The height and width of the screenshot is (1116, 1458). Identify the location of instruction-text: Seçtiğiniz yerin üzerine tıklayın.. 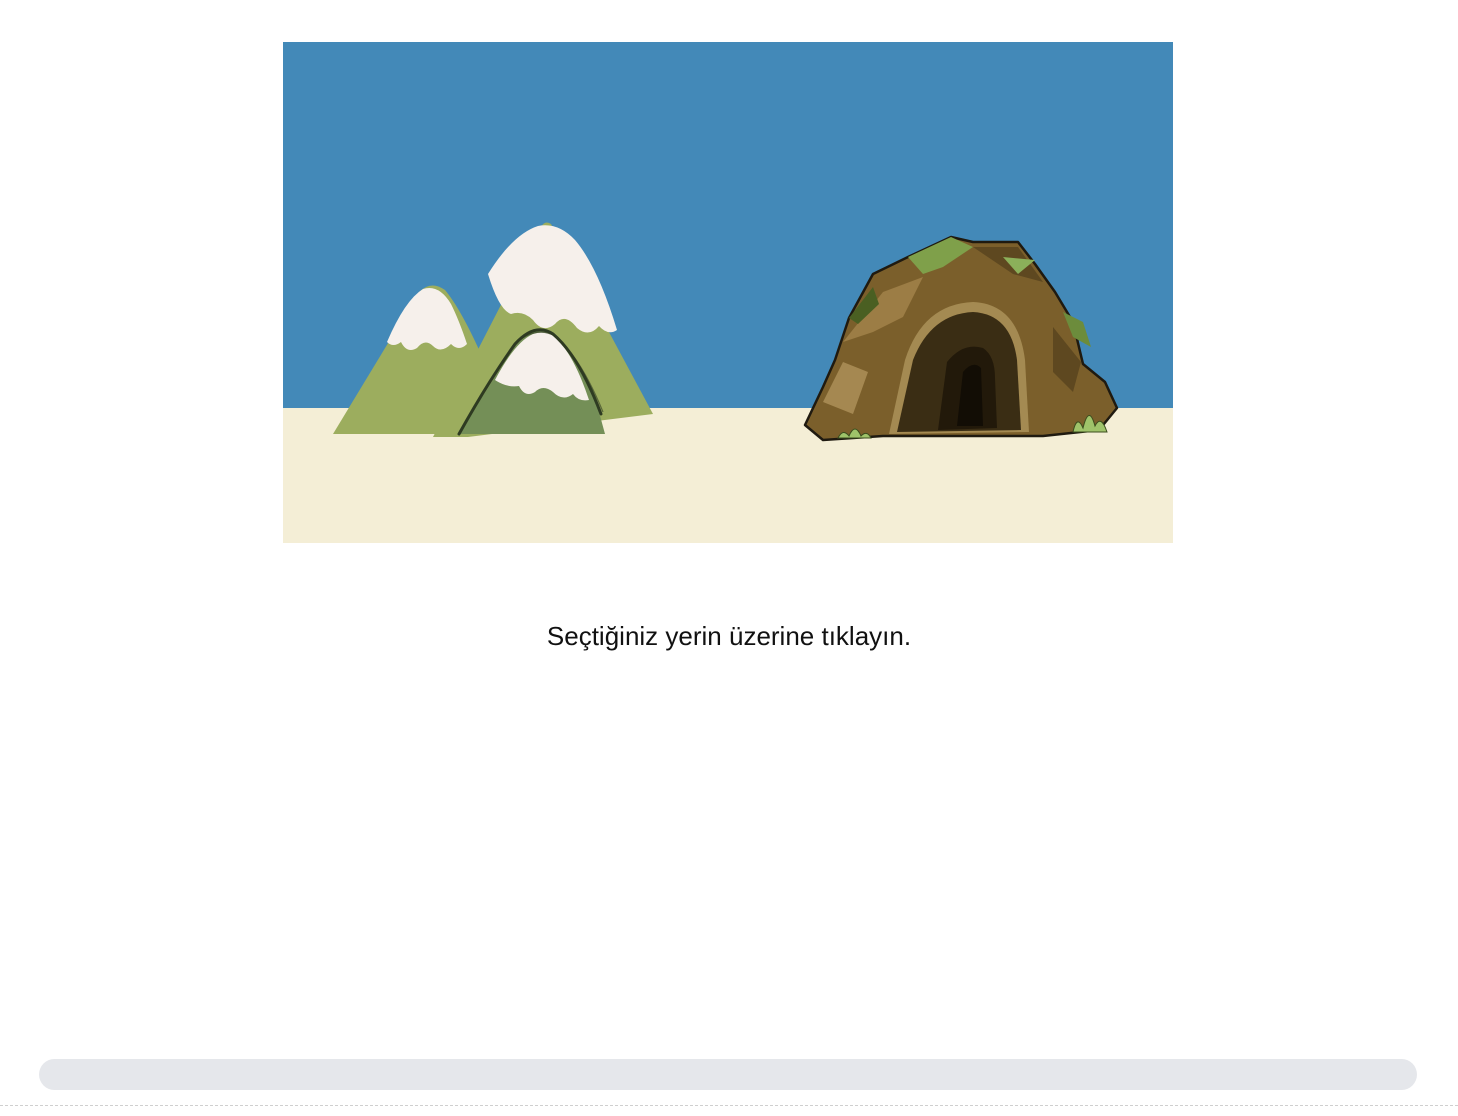
(729, 636).